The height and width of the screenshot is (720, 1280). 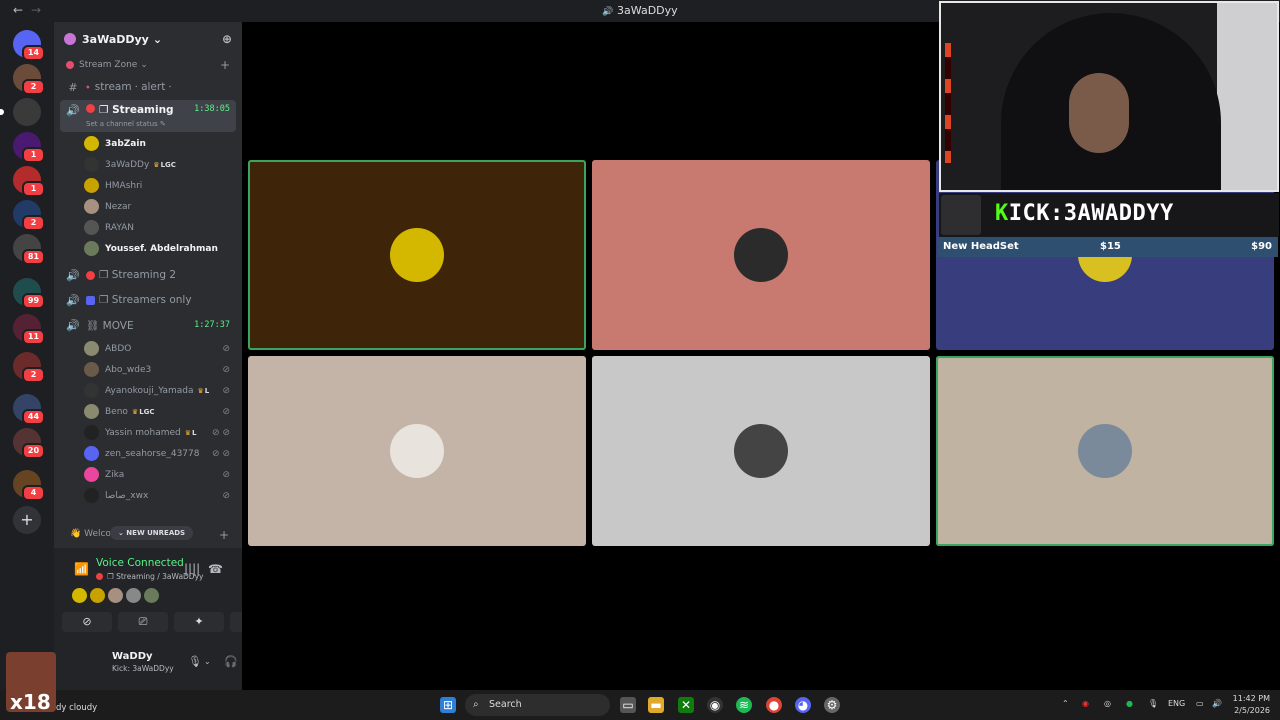 I want to click on tray-app-icon: ◎, so click(x=1107, y=703).